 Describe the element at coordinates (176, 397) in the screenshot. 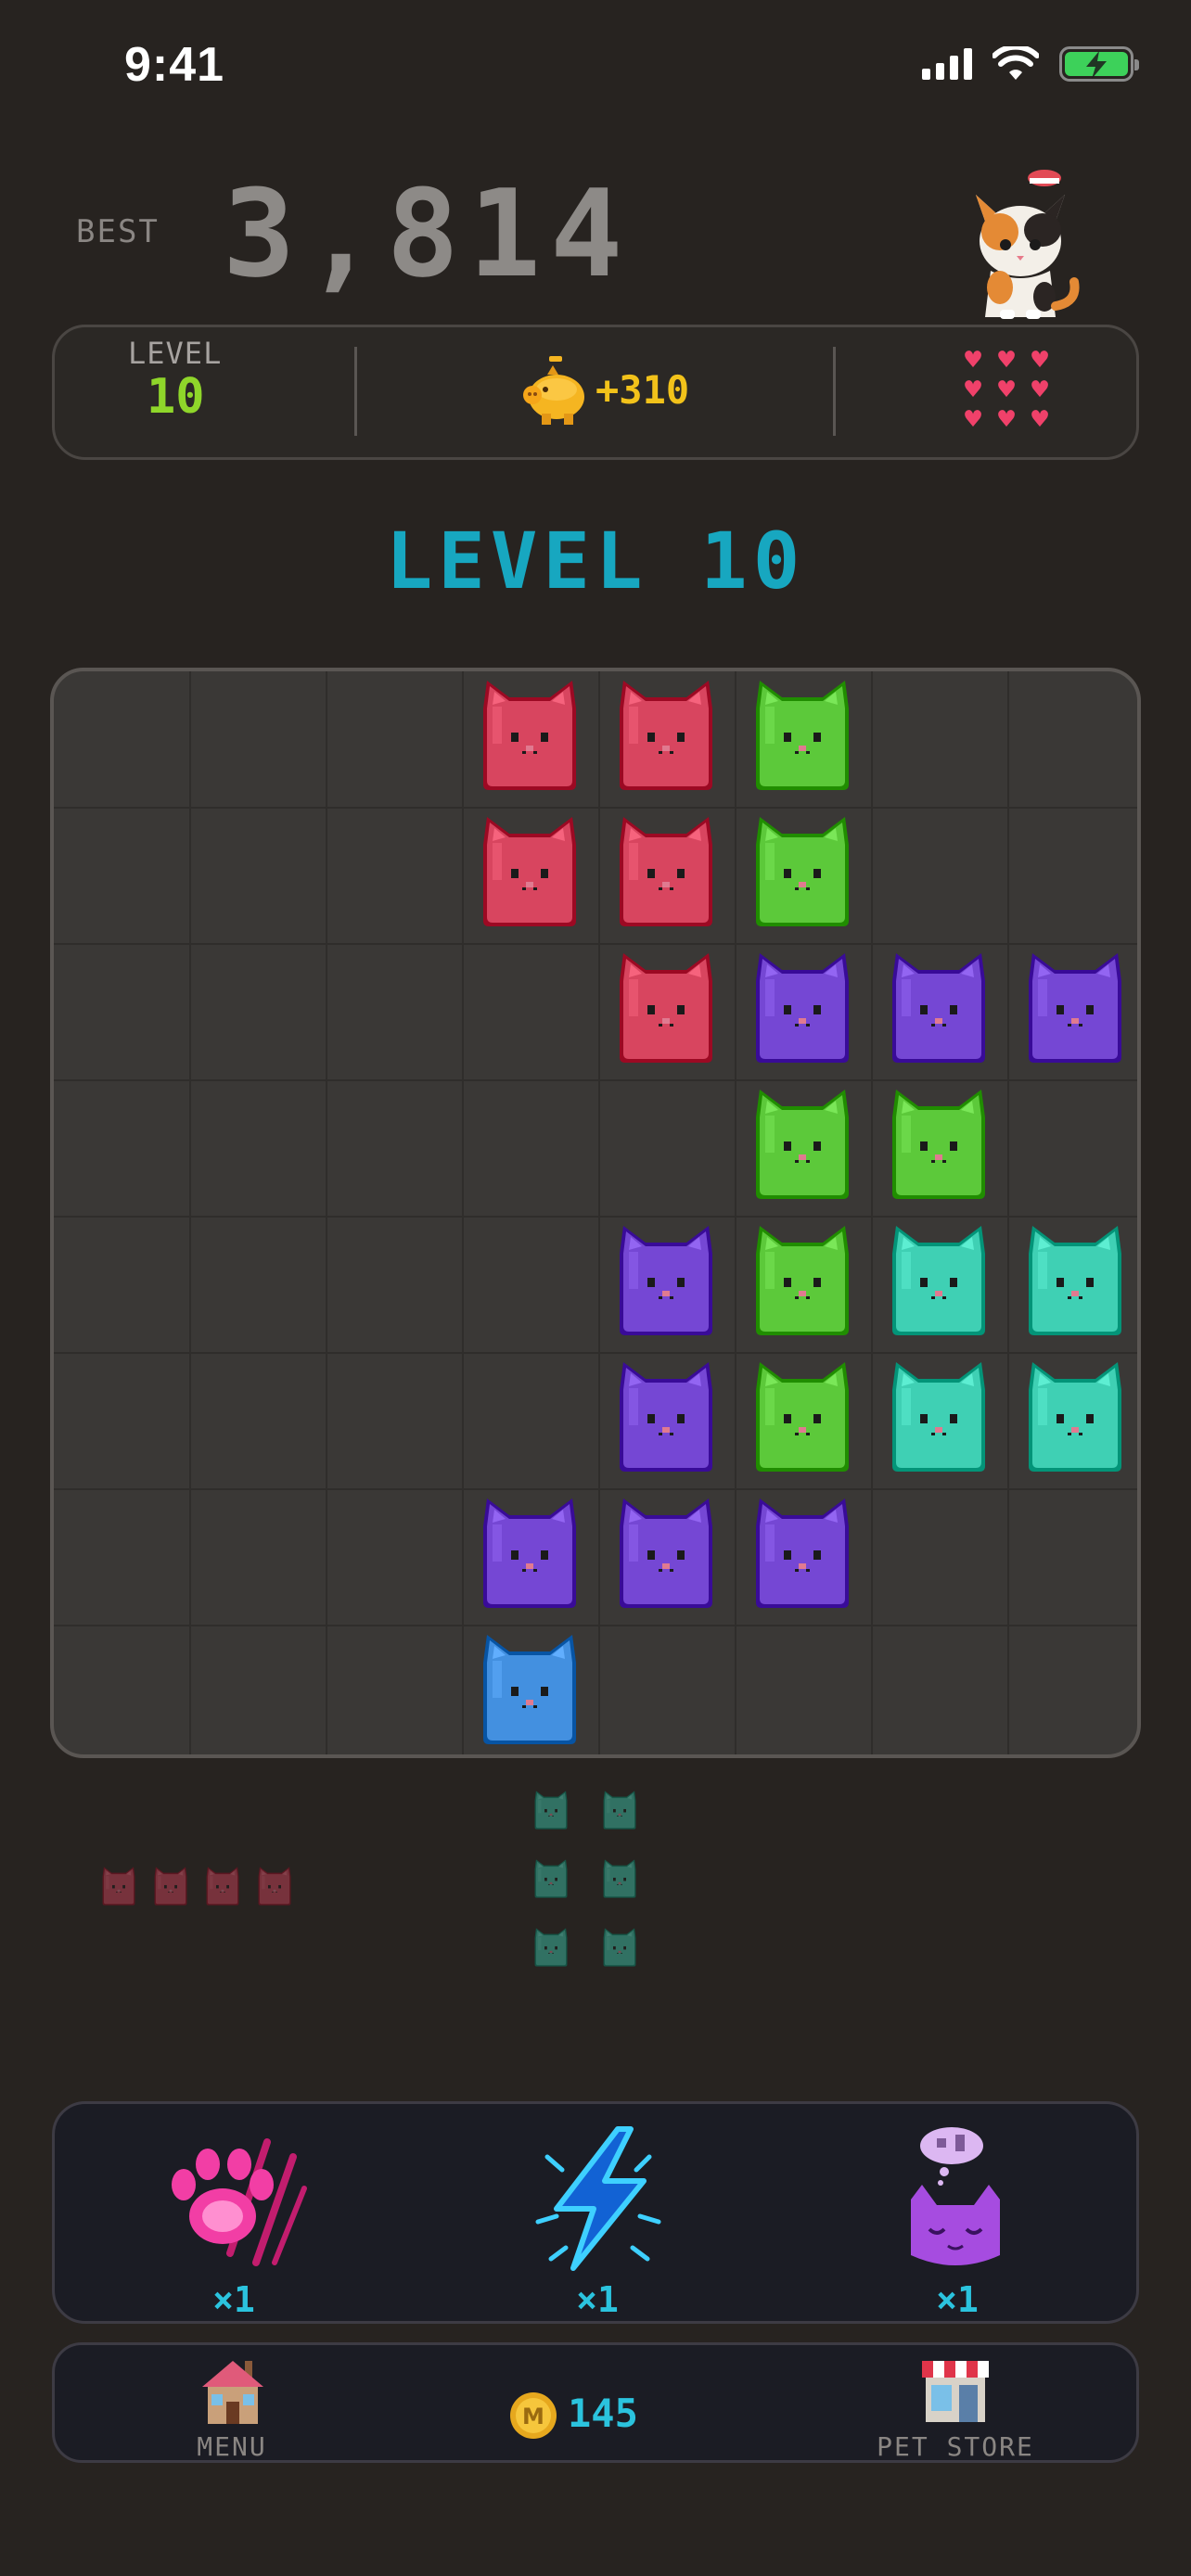

I see `level-value: 10` at that location.